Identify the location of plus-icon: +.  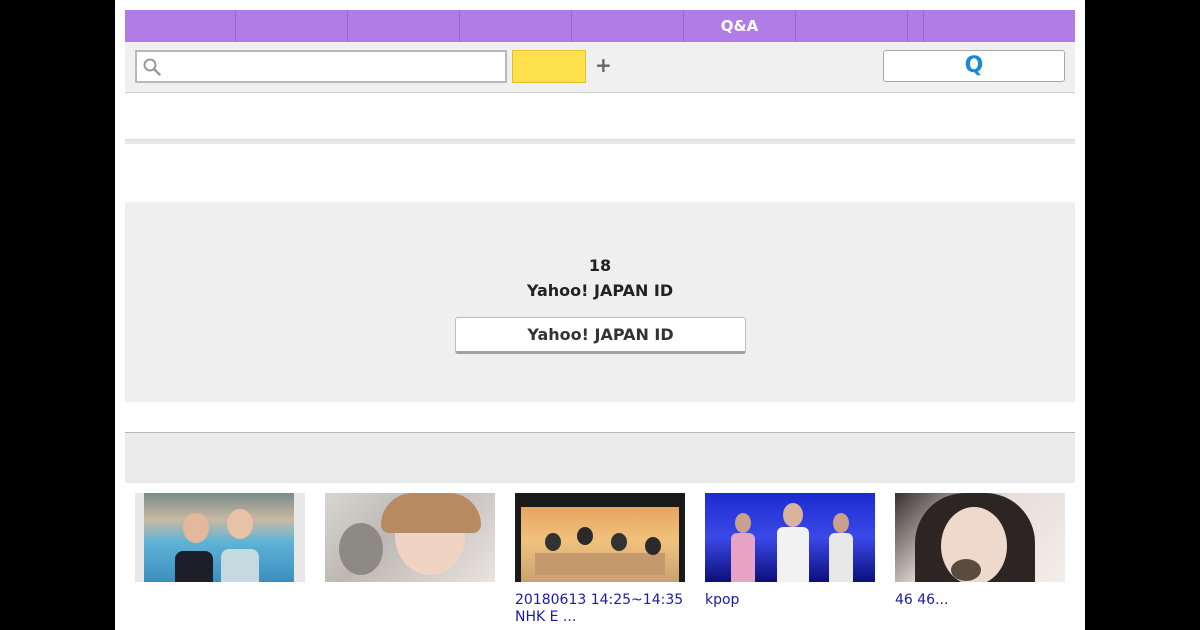
(603, 65).